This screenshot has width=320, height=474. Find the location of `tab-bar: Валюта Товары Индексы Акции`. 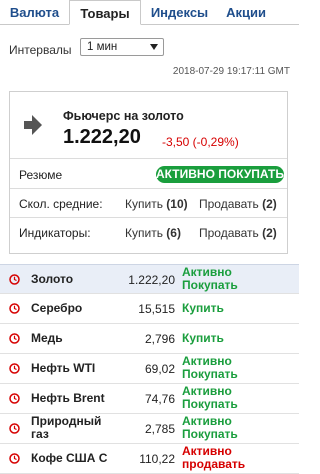

tab-bar: Валюта Товары Индексы Акции is located at coordinates (149, 12).